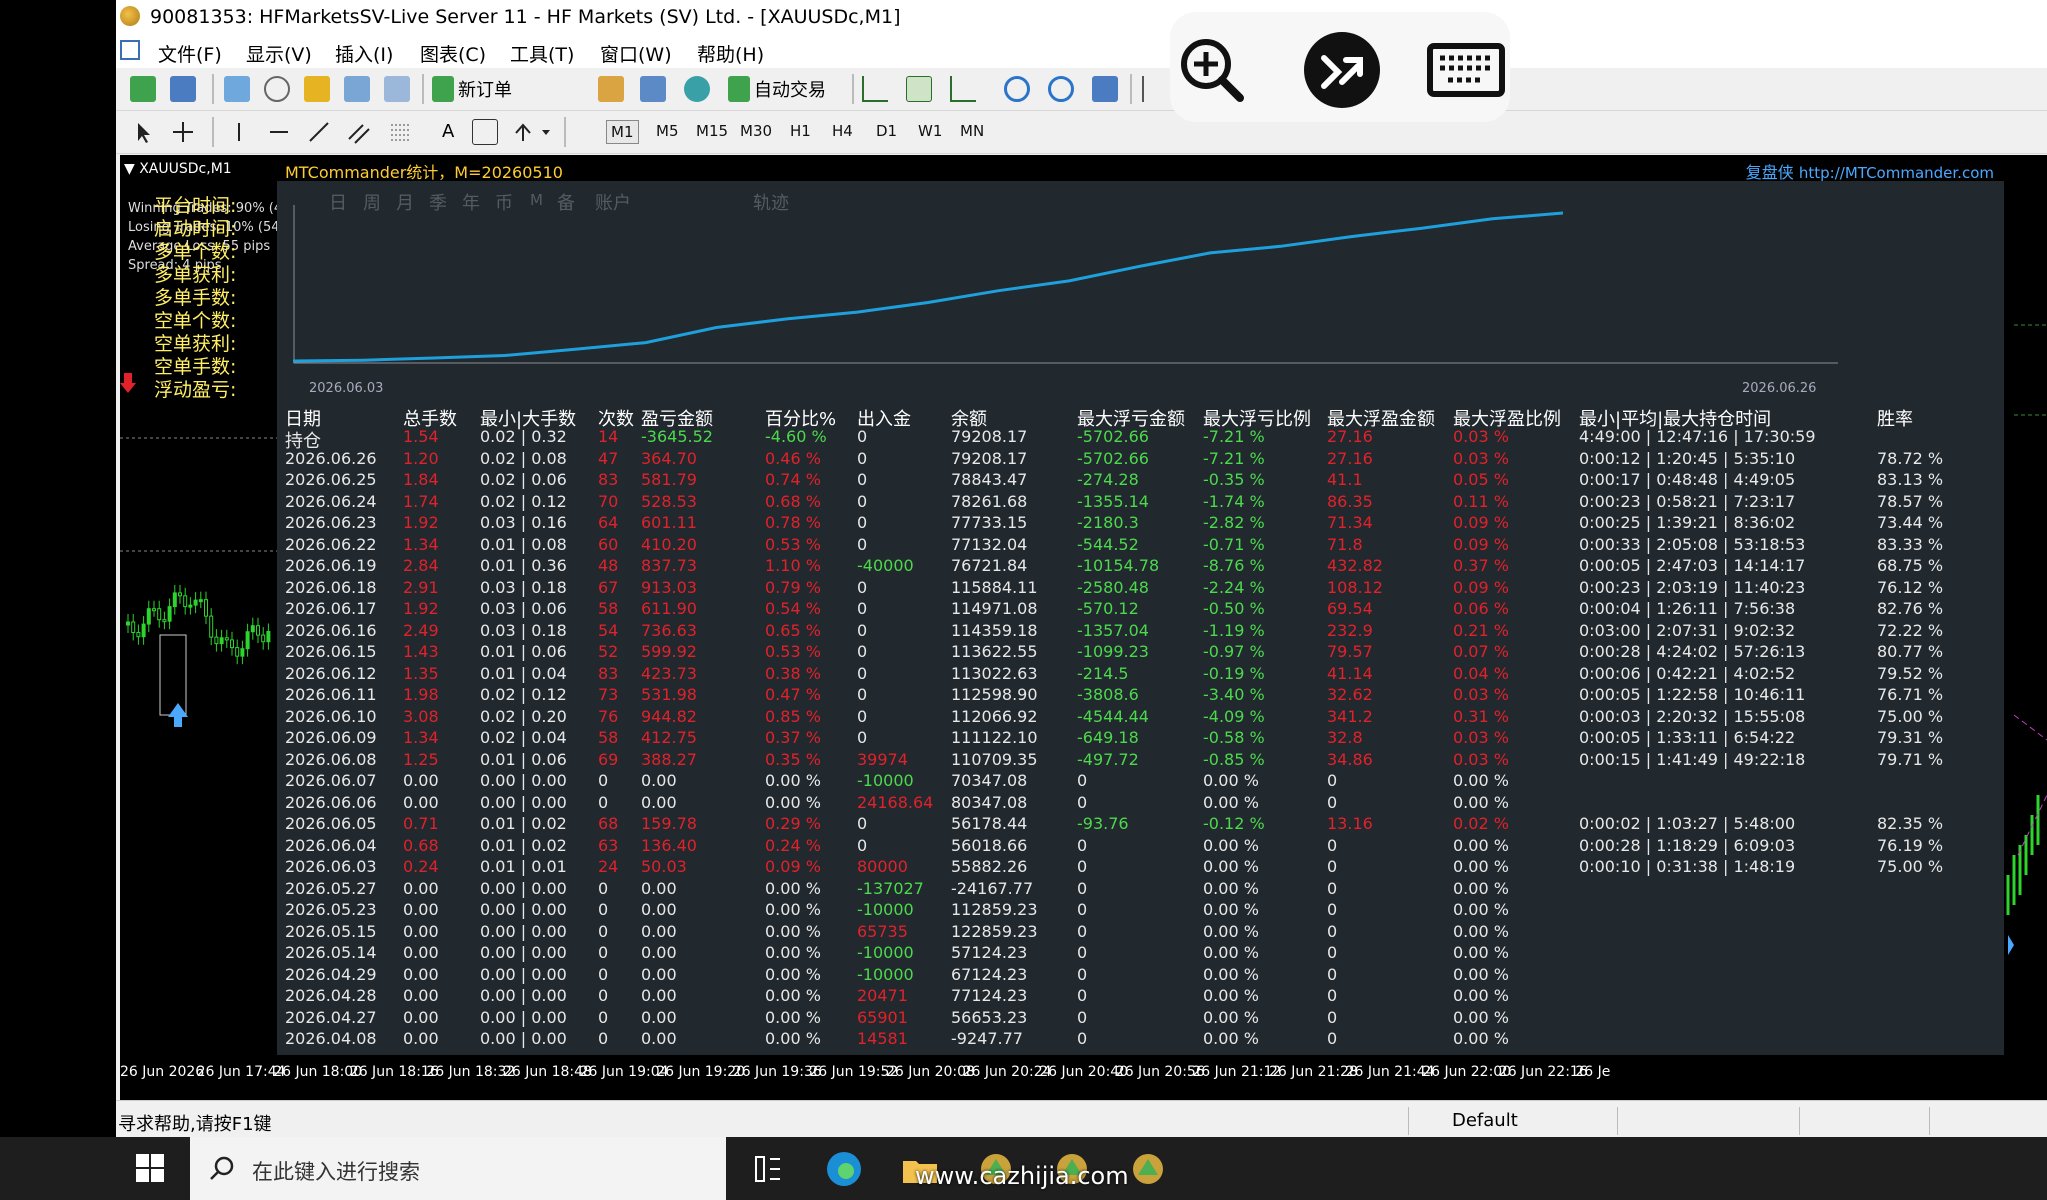 This screenshot has height=1200, width=2047. I want to click on navigator-icon, so click(317, 89).